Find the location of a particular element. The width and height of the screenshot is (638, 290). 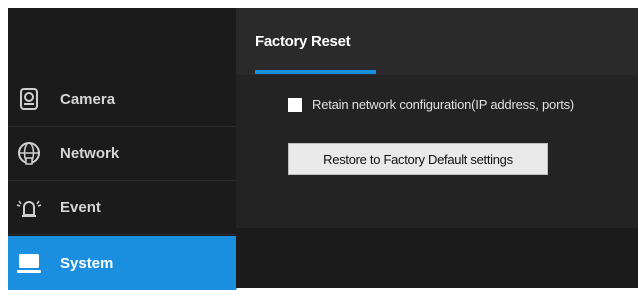

sidebar-item-label: Network is located at coordinates (90, 153).